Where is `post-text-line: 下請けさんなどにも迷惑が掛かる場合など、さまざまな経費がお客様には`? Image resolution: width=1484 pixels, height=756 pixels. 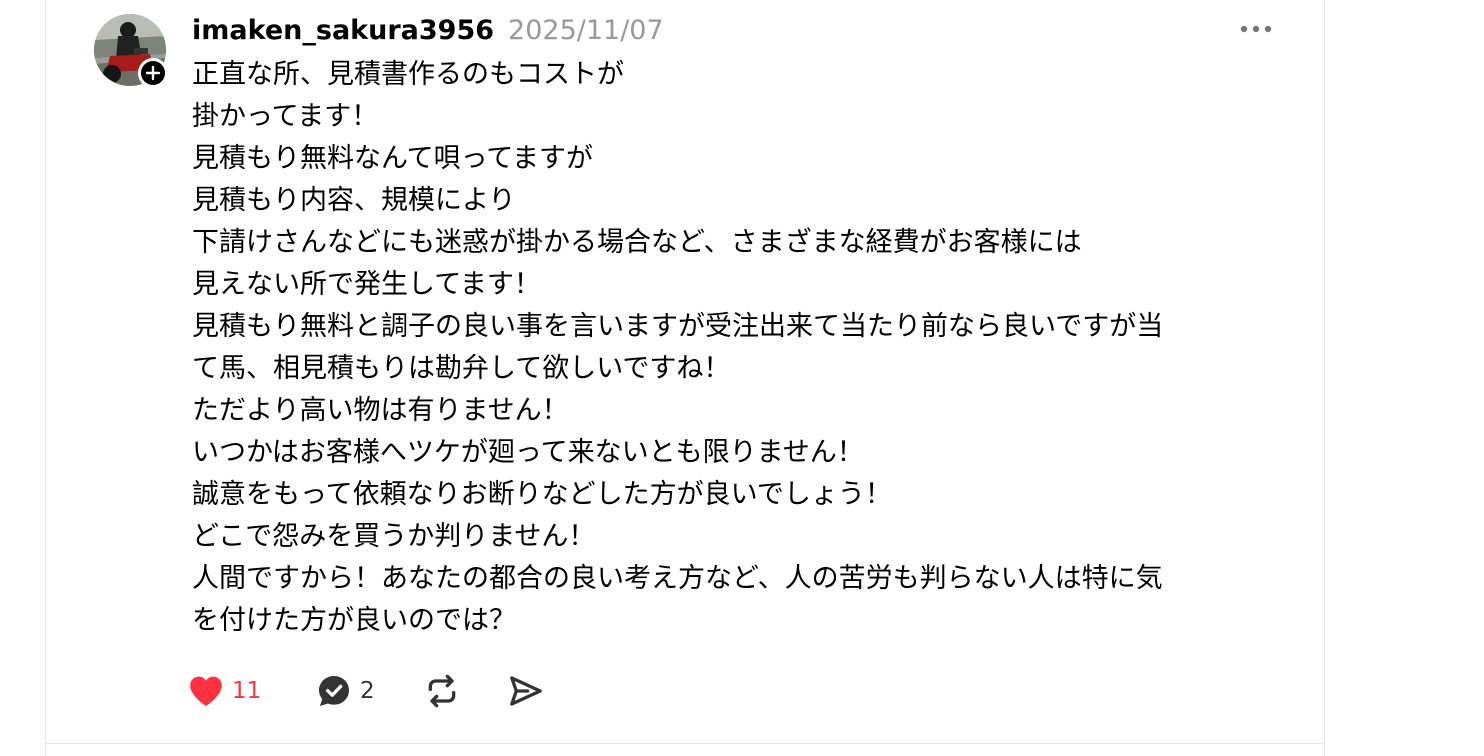 post-text-line: 下請けさんなどにも迷惑が掛かる場合など、さまざまな経費がお客様には is located at coordinates (637, 242).